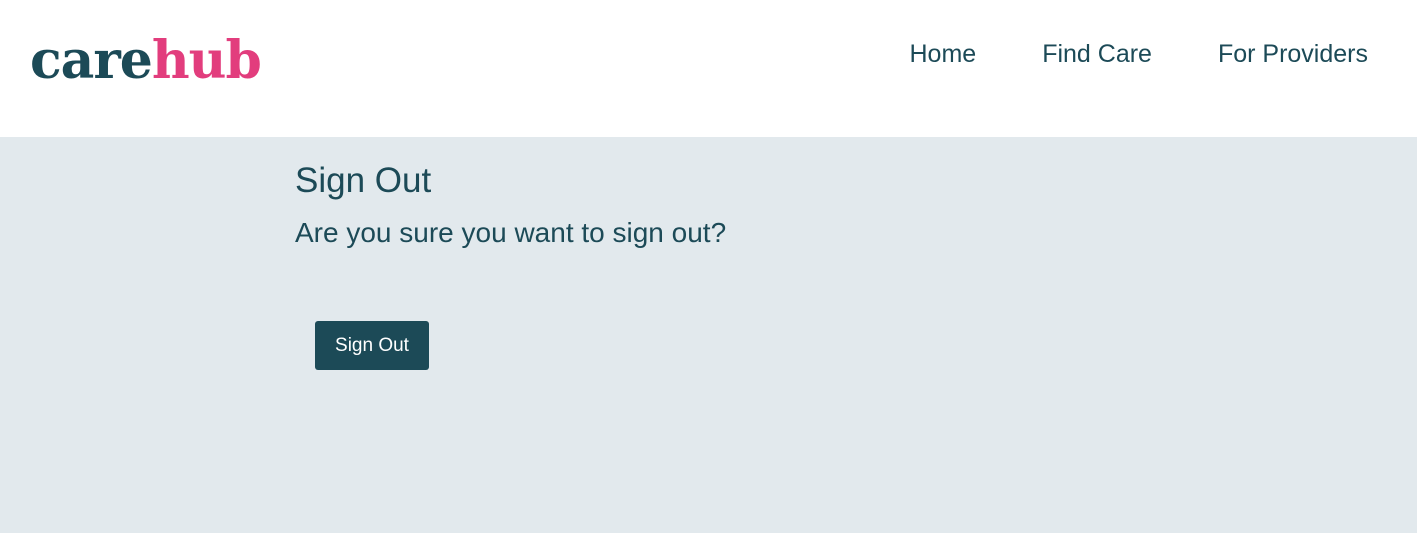  What do you see at coordinates (1293, 54) in the screenshot?
I see `nav-for-providers-link: For Providers` at bounding box center [1293, 54].